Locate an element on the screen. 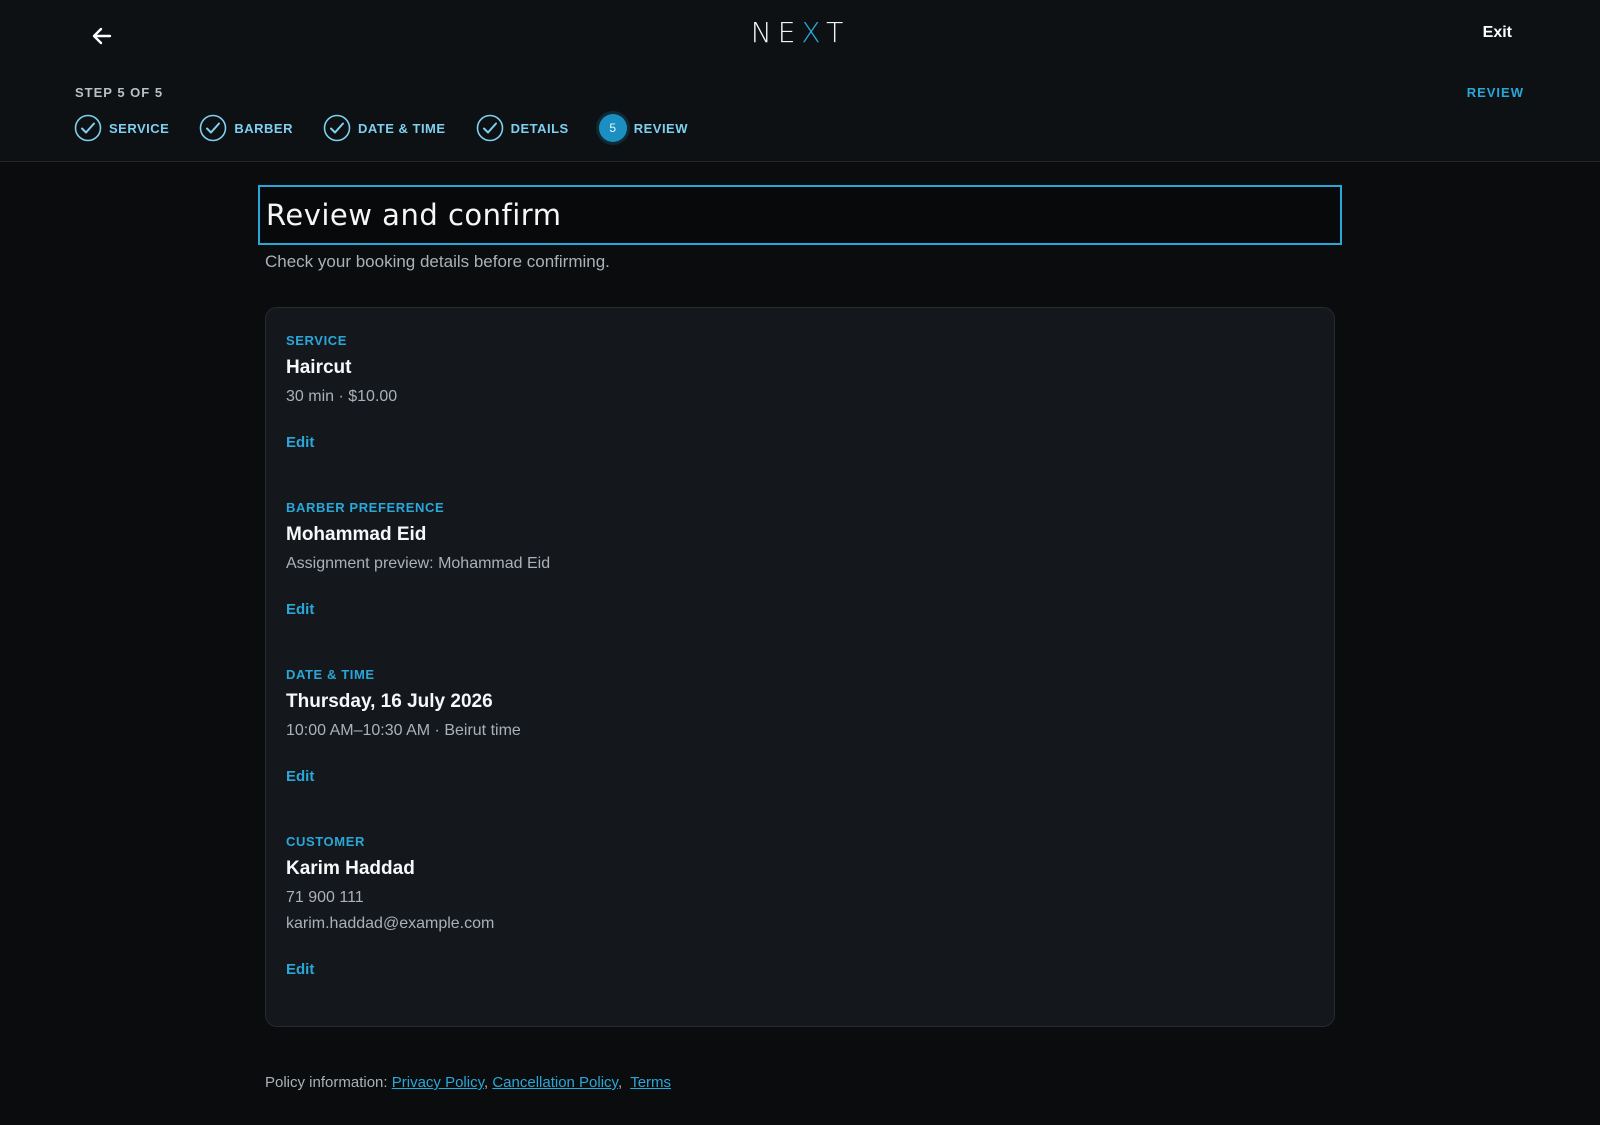 The width and height of the screenshot is (1600, 1125). current-step-label: REVIEW is located at coordinates (1495, 92).